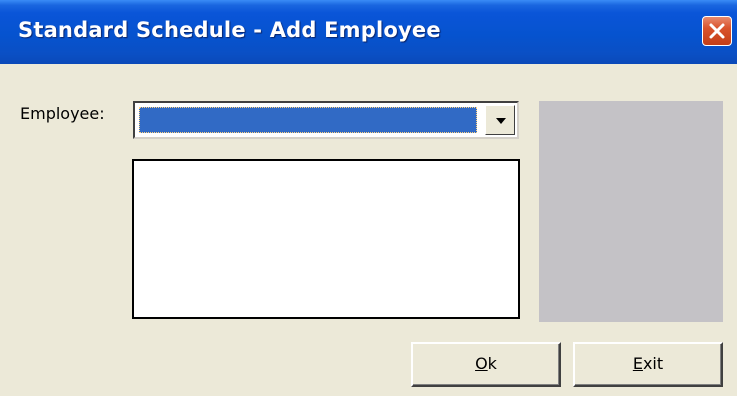  What do you see at coordinates (492, 363) in the screenshot?
I see `ok-label-rest: k` at bounding box center [492, 363].